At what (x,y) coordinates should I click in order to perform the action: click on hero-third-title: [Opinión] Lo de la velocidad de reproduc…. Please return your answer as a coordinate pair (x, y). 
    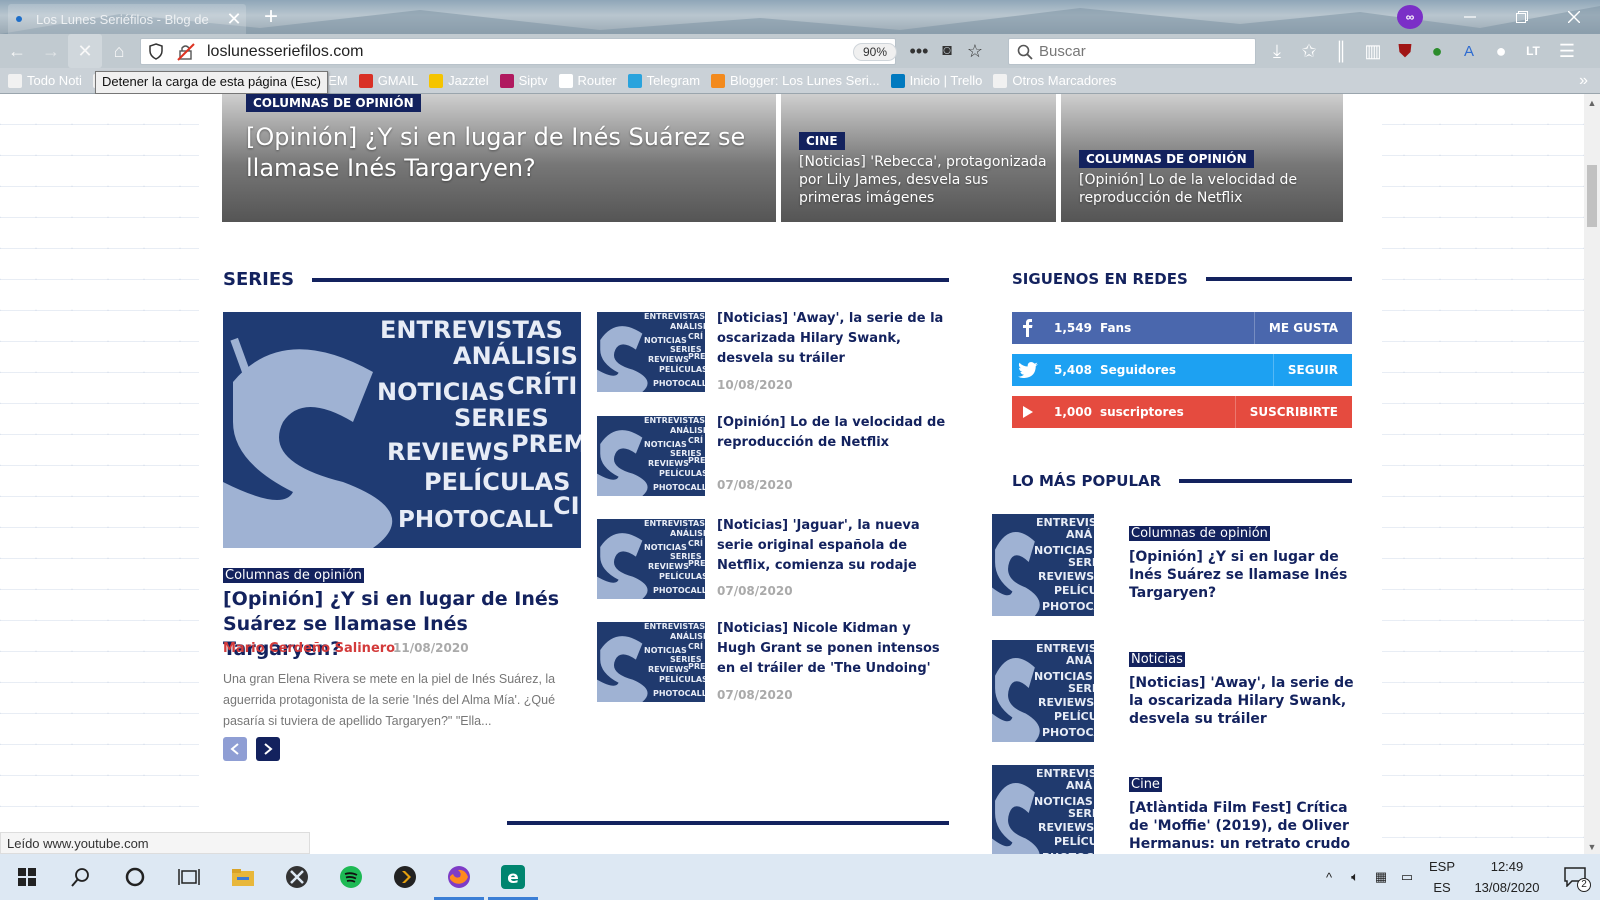
    Looking at the image, I should click on (1204, 189).